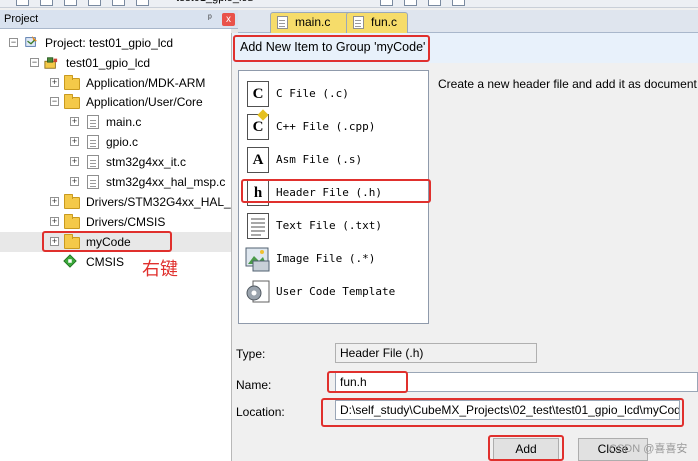  What do you see at coordinates (349, 4) in the screenshot?
I see `toolbar-strip: test01_gpio_lcd` at bounding box center [349, 4].